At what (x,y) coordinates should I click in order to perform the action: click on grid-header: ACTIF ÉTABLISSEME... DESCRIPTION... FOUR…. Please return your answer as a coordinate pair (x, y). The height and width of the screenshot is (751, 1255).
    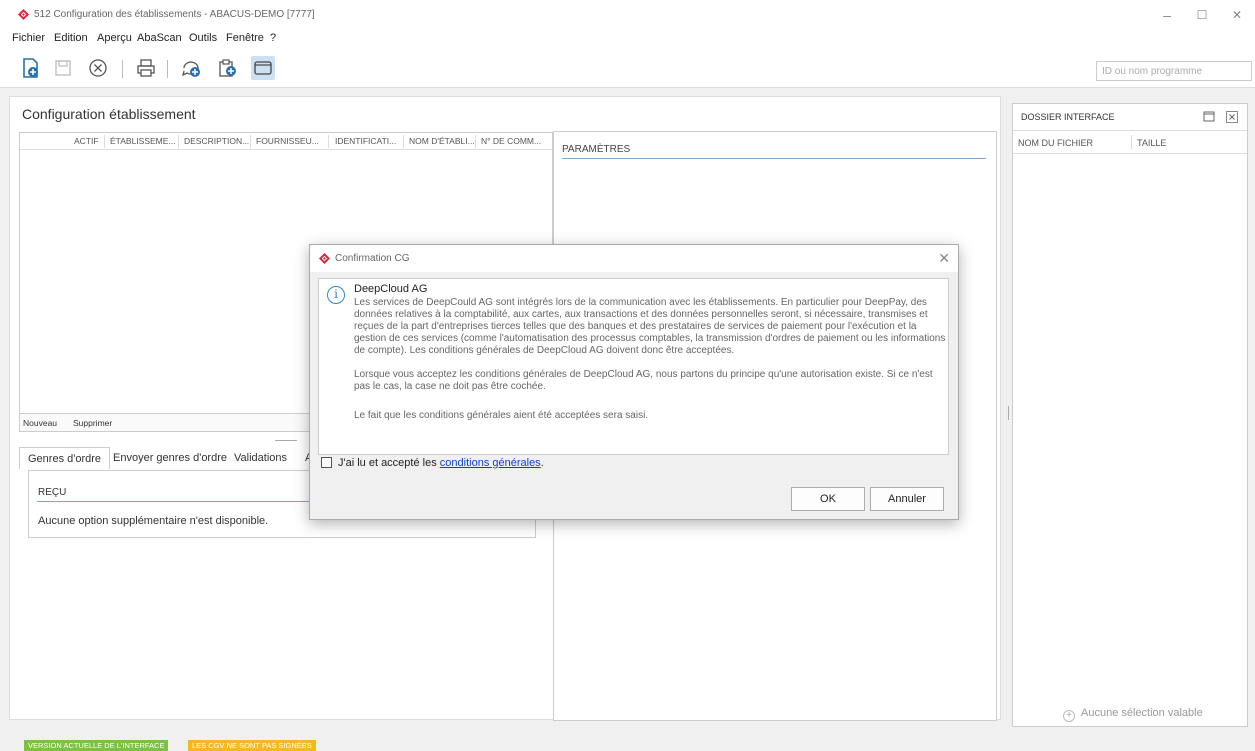
    Looking at the image, I should click on (286, 141).